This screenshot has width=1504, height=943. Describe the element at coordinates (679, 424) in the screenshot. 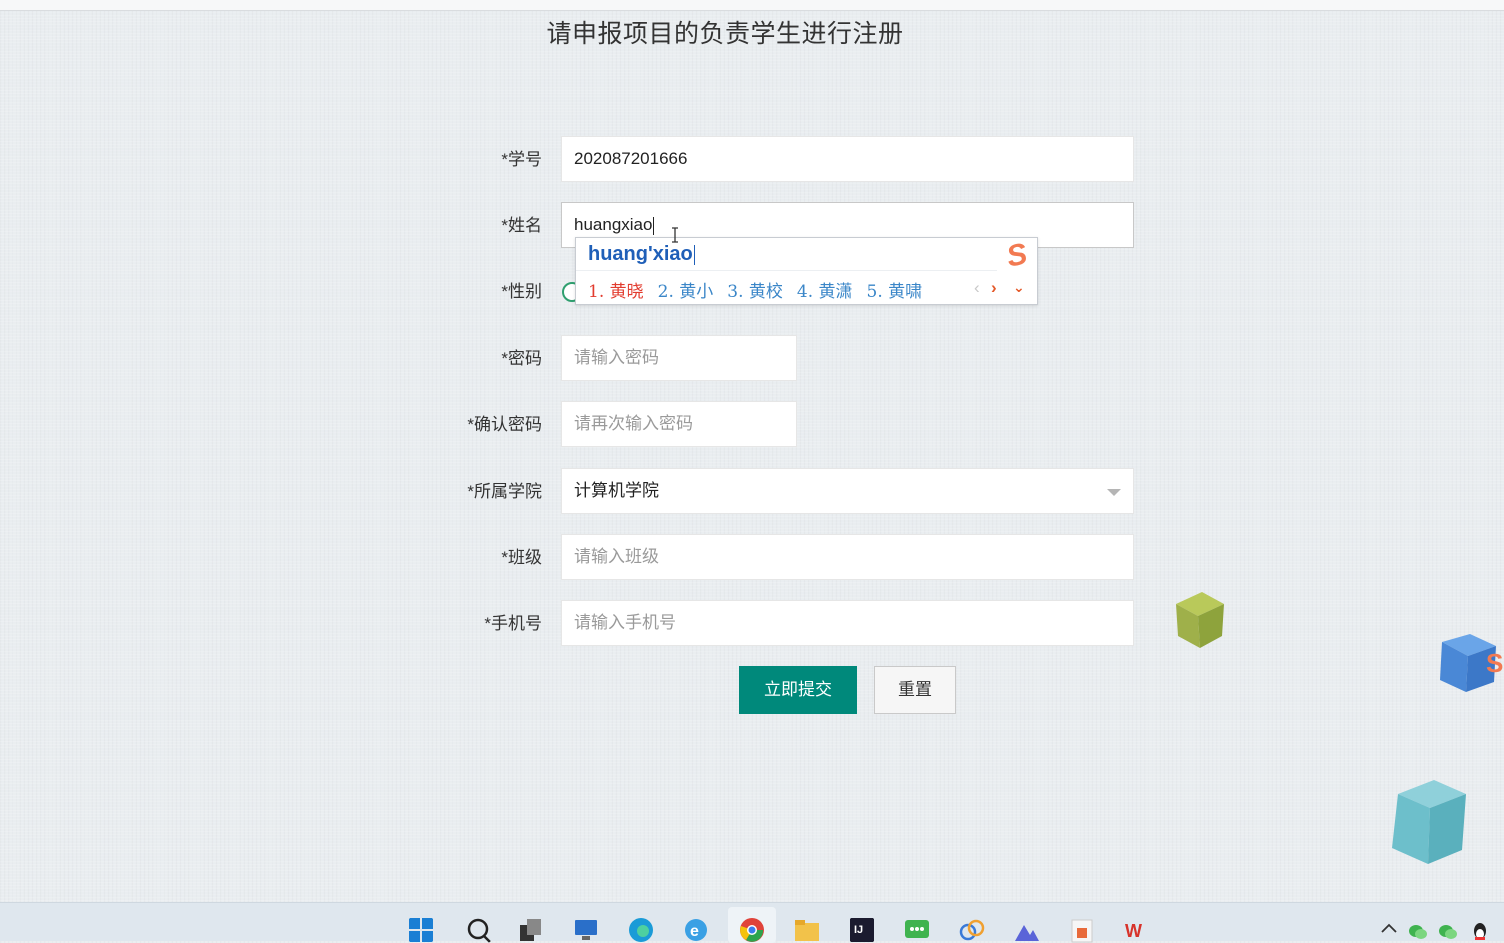

I see `confirm-password-input: 请再次输入密码` at that location.